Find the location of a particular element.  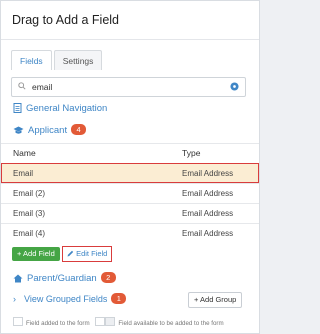

field-name: Email (4) is located at coordinates (29, 233).